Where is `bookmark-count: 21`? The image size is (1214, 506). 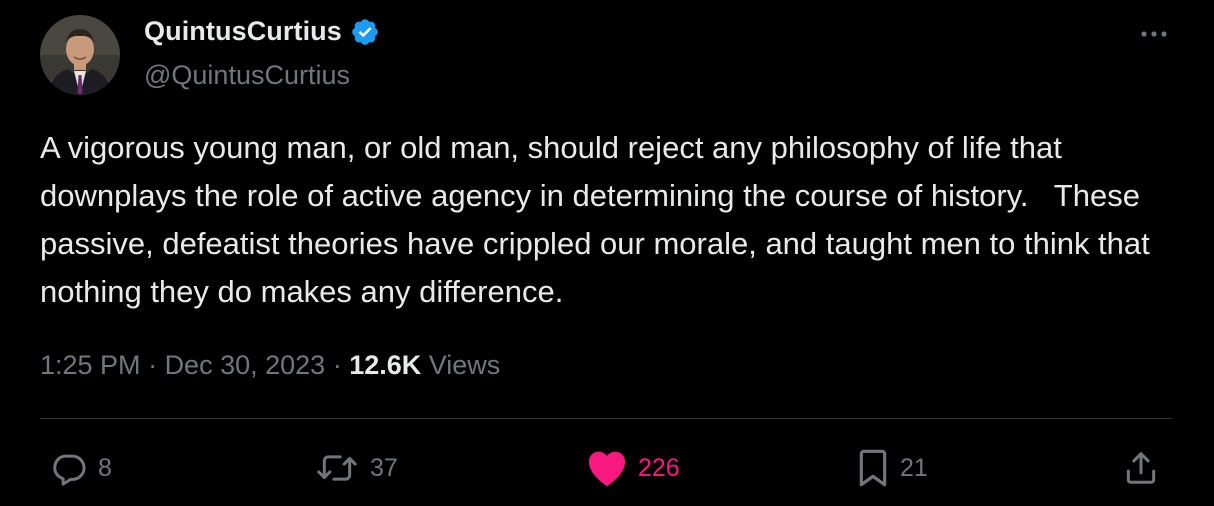 bookmark-count: 21 is located at coordinates (914, 467).